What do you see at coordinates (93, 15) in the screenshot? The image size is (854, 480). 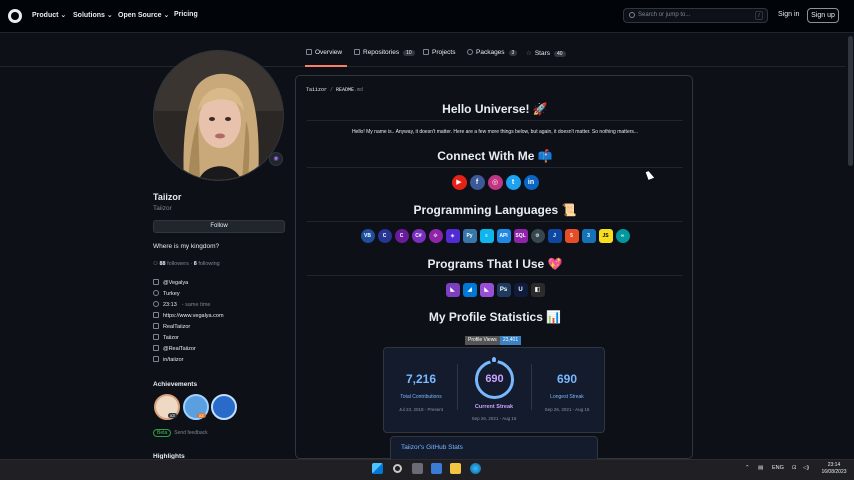 I see `nav-solutions: Solutions ⌄` at bounding box center [93, 15].